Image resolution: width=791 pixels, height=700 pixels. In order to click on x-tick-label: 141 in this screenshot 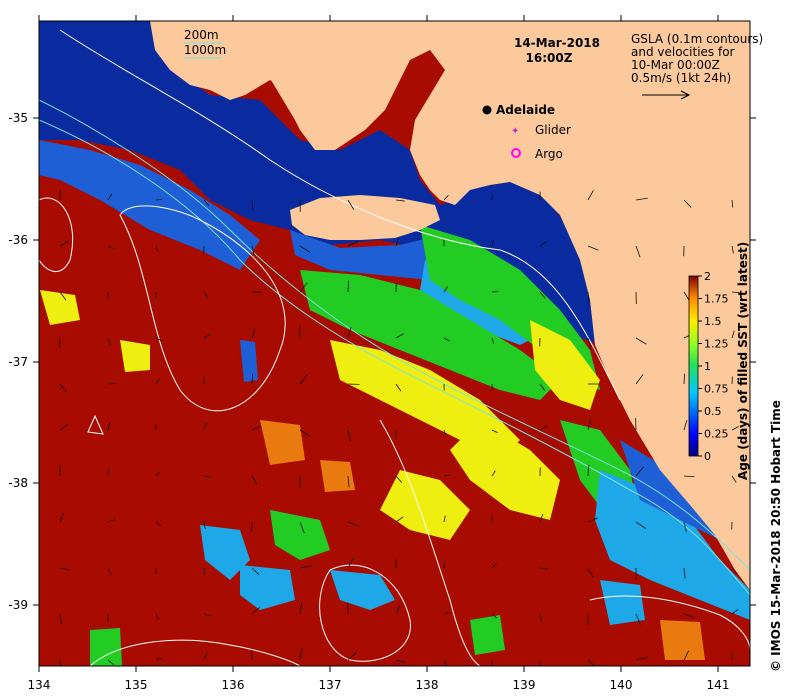, I will do `click(718, 685)`.